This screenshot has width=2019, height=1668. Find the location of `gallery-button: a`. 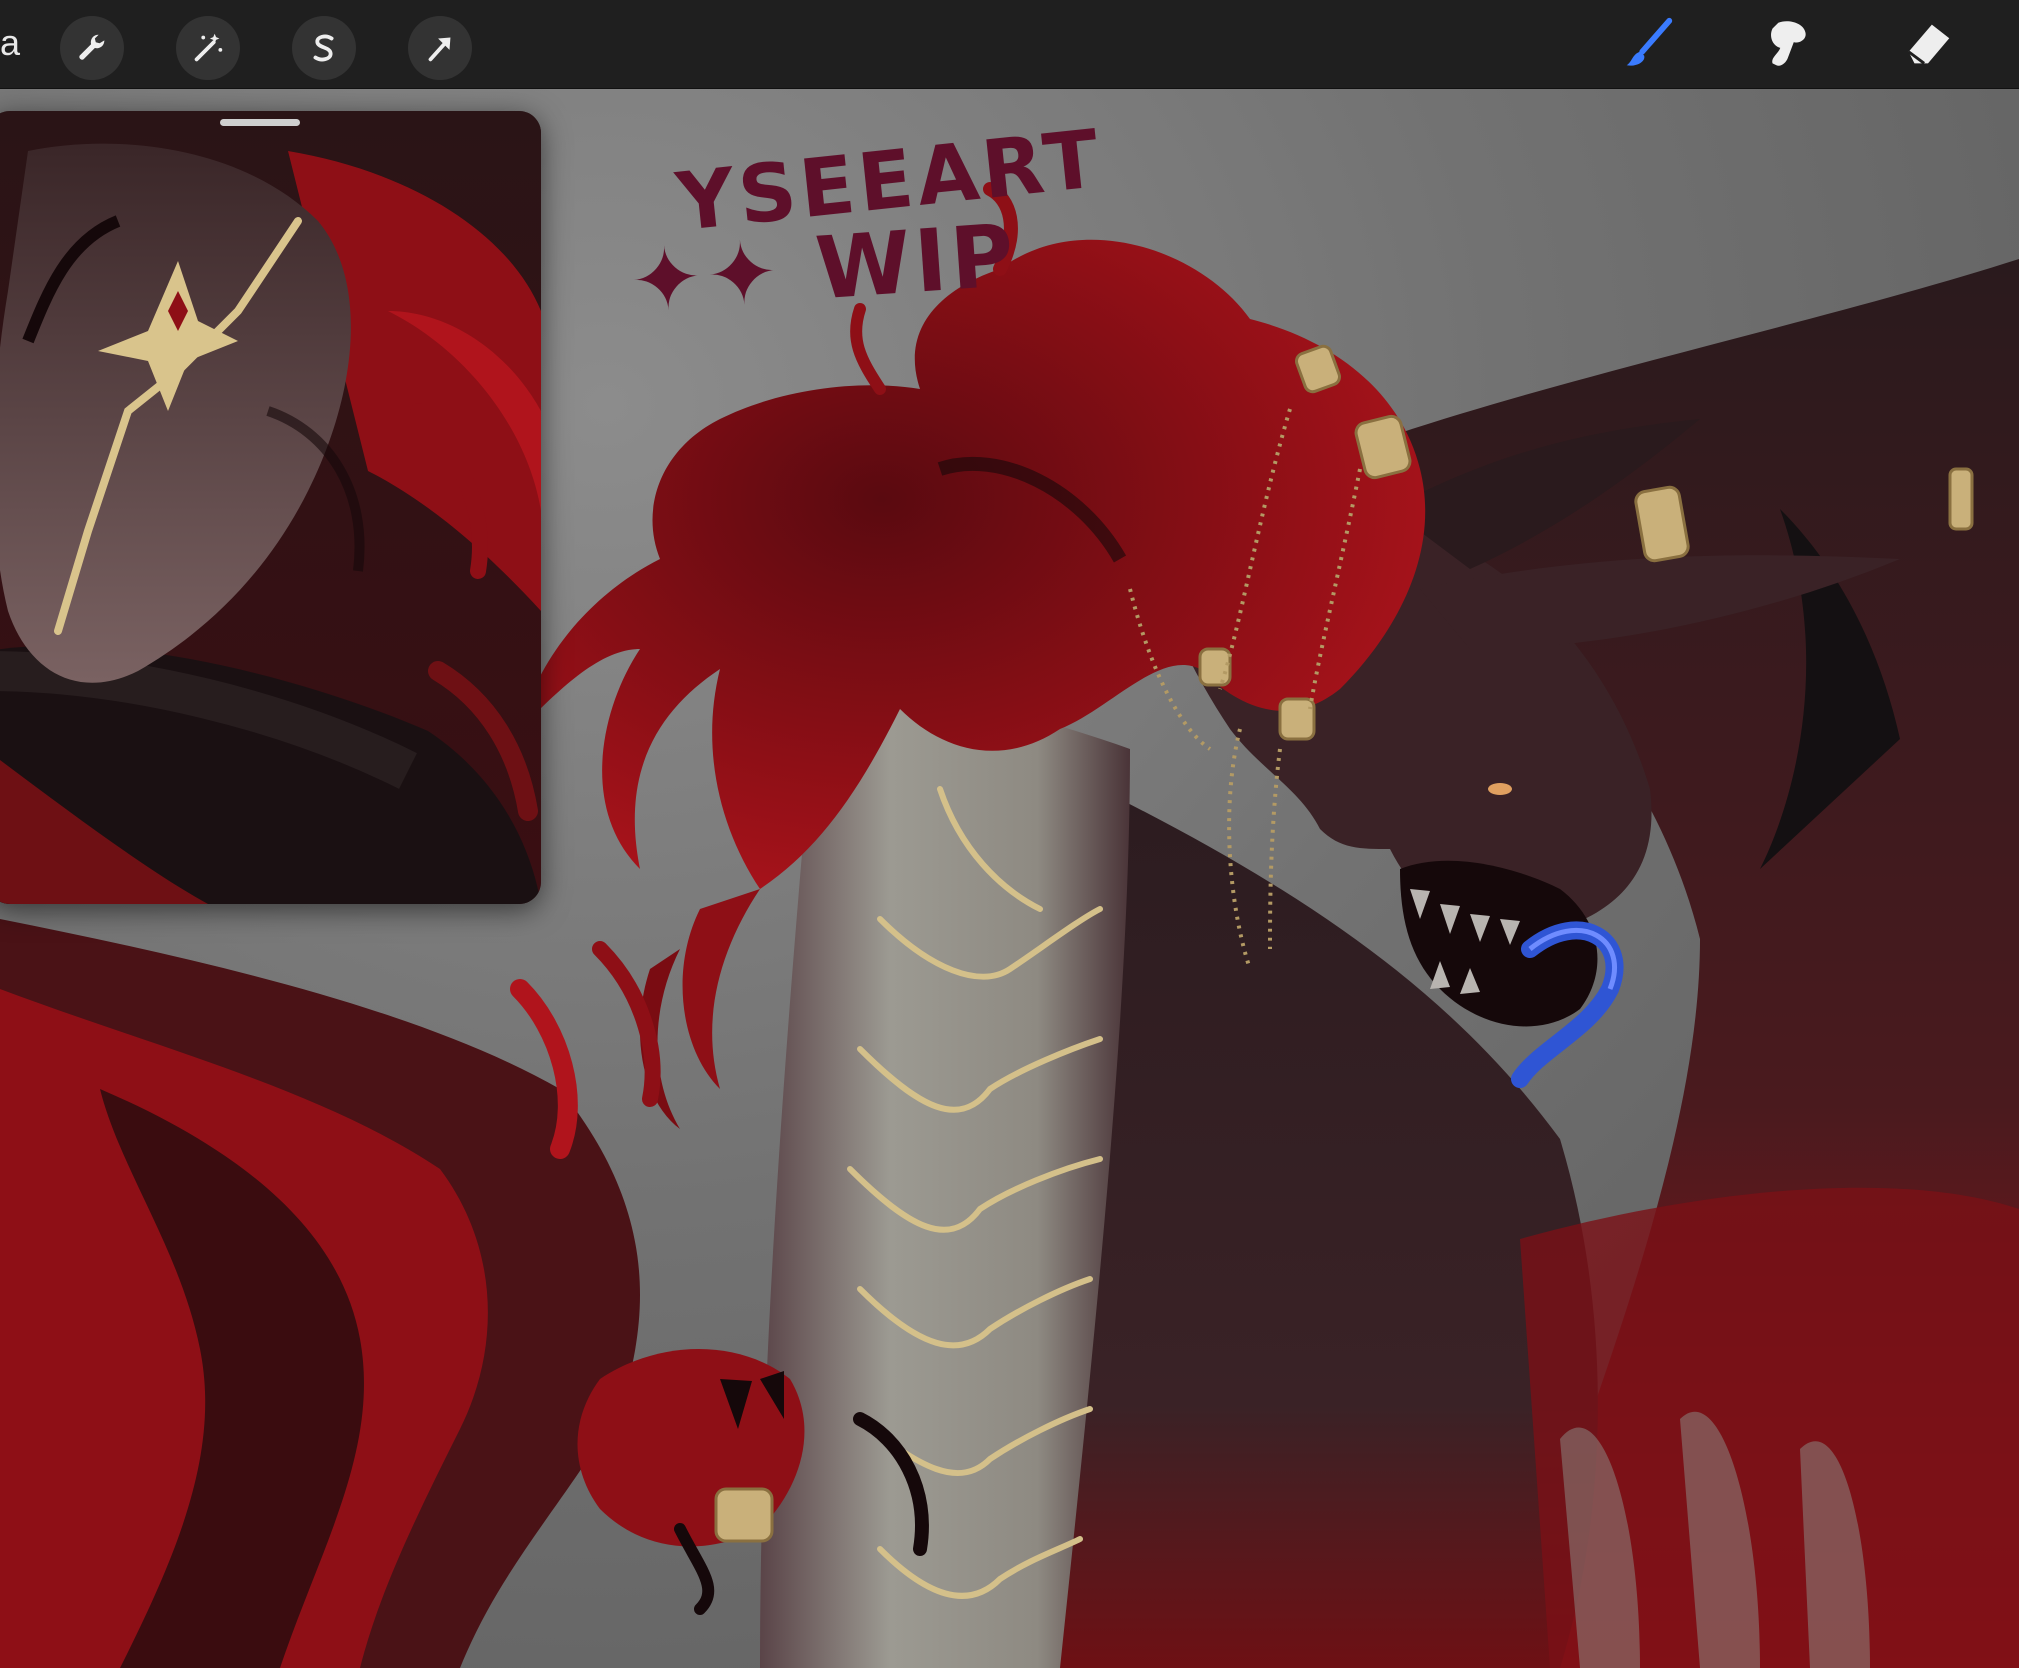

gallery-button: a is located at coordinates (10, 43).